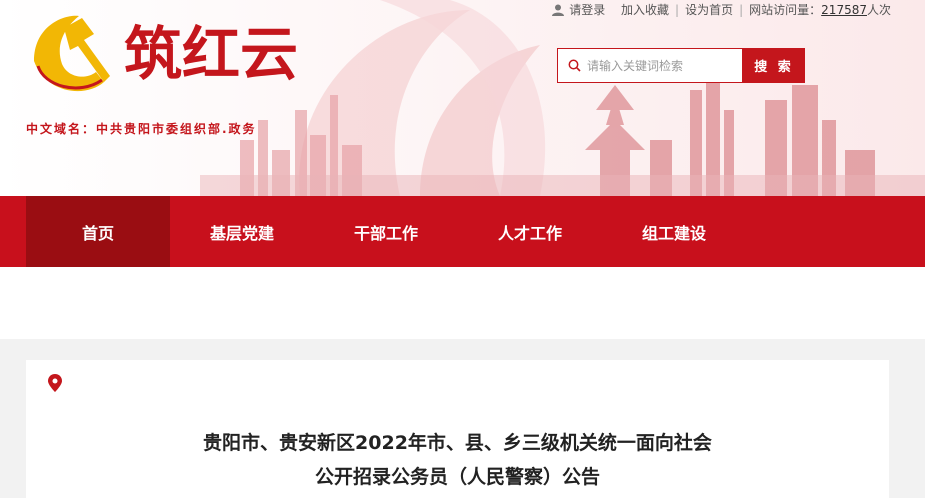  I want to click on site-logo: 筑红云, so click(169, 51).